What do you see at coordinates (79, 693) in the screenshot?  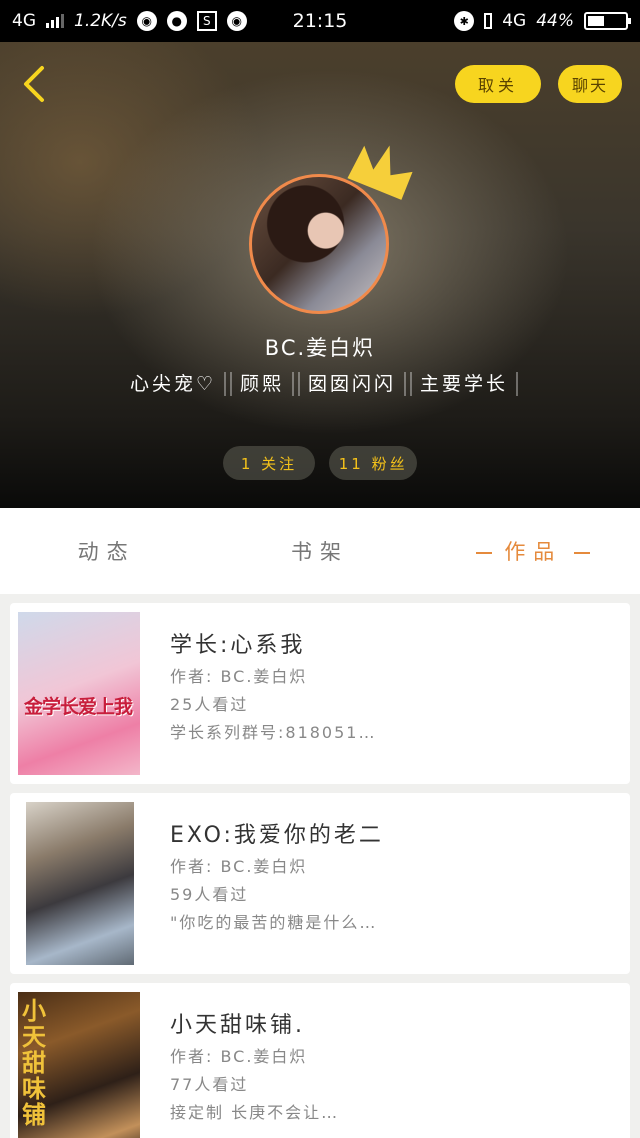 I see `book-cover: 金学长爱上我` at bounding box center [79, 693].